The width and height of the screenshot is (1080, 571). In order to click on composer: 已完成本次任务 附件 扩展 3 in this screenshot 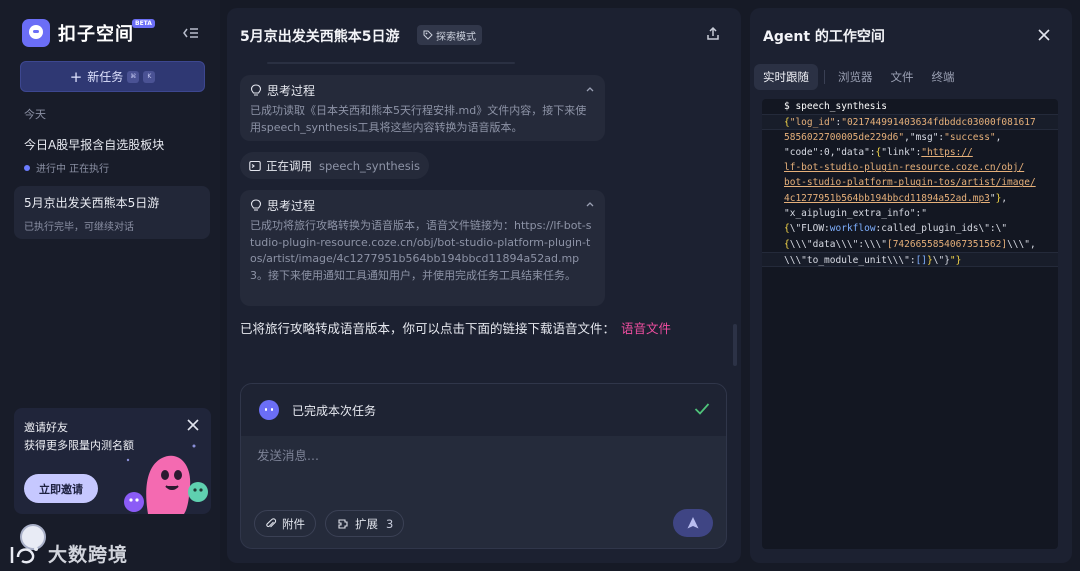, I will do `click(483, 466)`.